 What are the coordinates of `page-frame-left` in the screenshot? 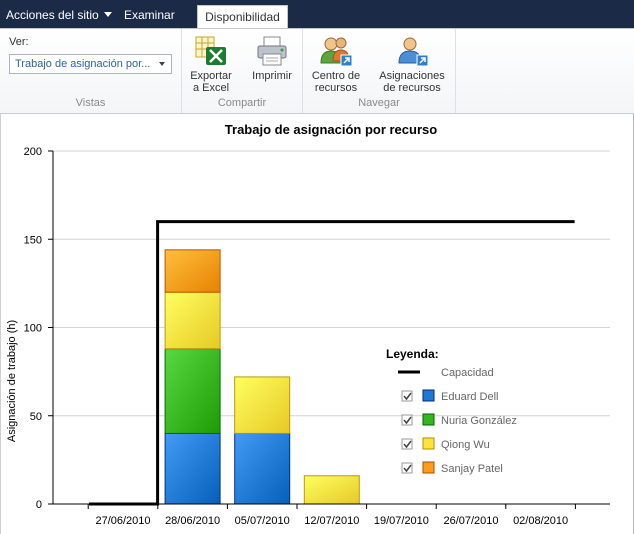 It's located at (0, 324).